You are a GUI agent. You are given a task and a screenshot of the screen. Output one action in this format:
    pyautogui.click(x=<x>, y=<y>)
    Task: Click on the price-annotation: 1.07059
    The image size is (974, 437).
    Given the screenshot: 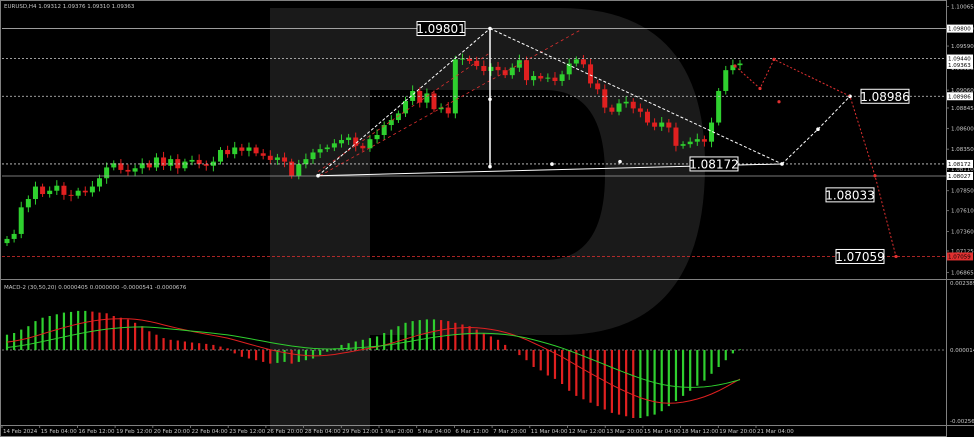 What is the action you would take?
    pyautogui.click(x=860, y=257)
    